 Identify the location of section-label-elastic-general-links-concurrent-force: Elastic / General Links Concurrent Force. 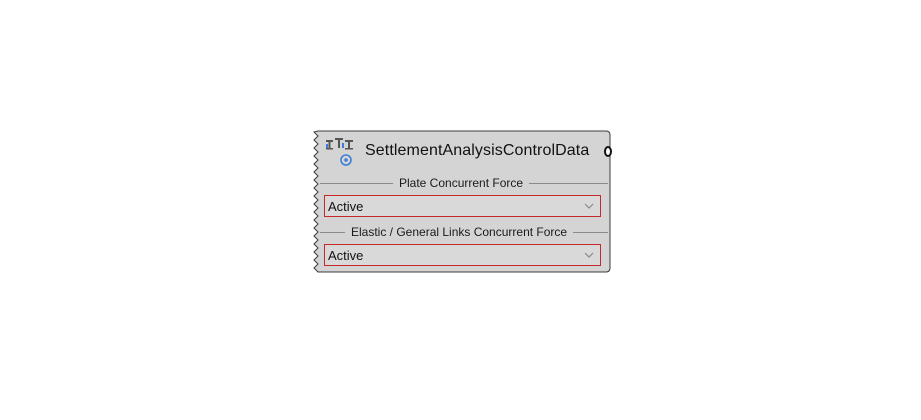
(459, 232).